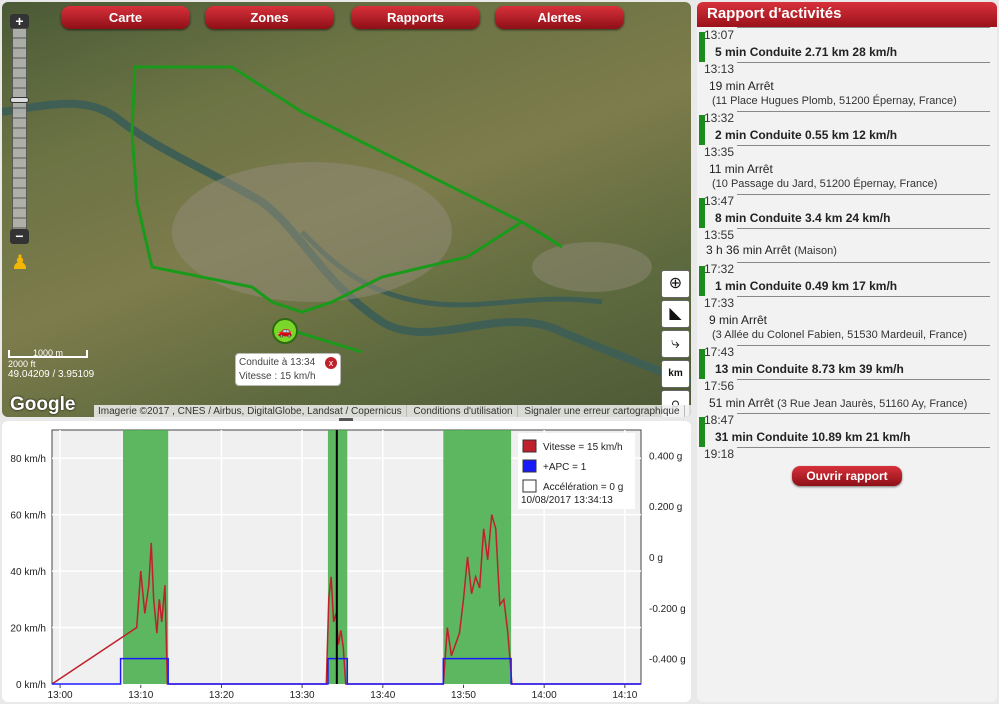  I want to click on avg-speed: 39 km/h, so click(881, 369).